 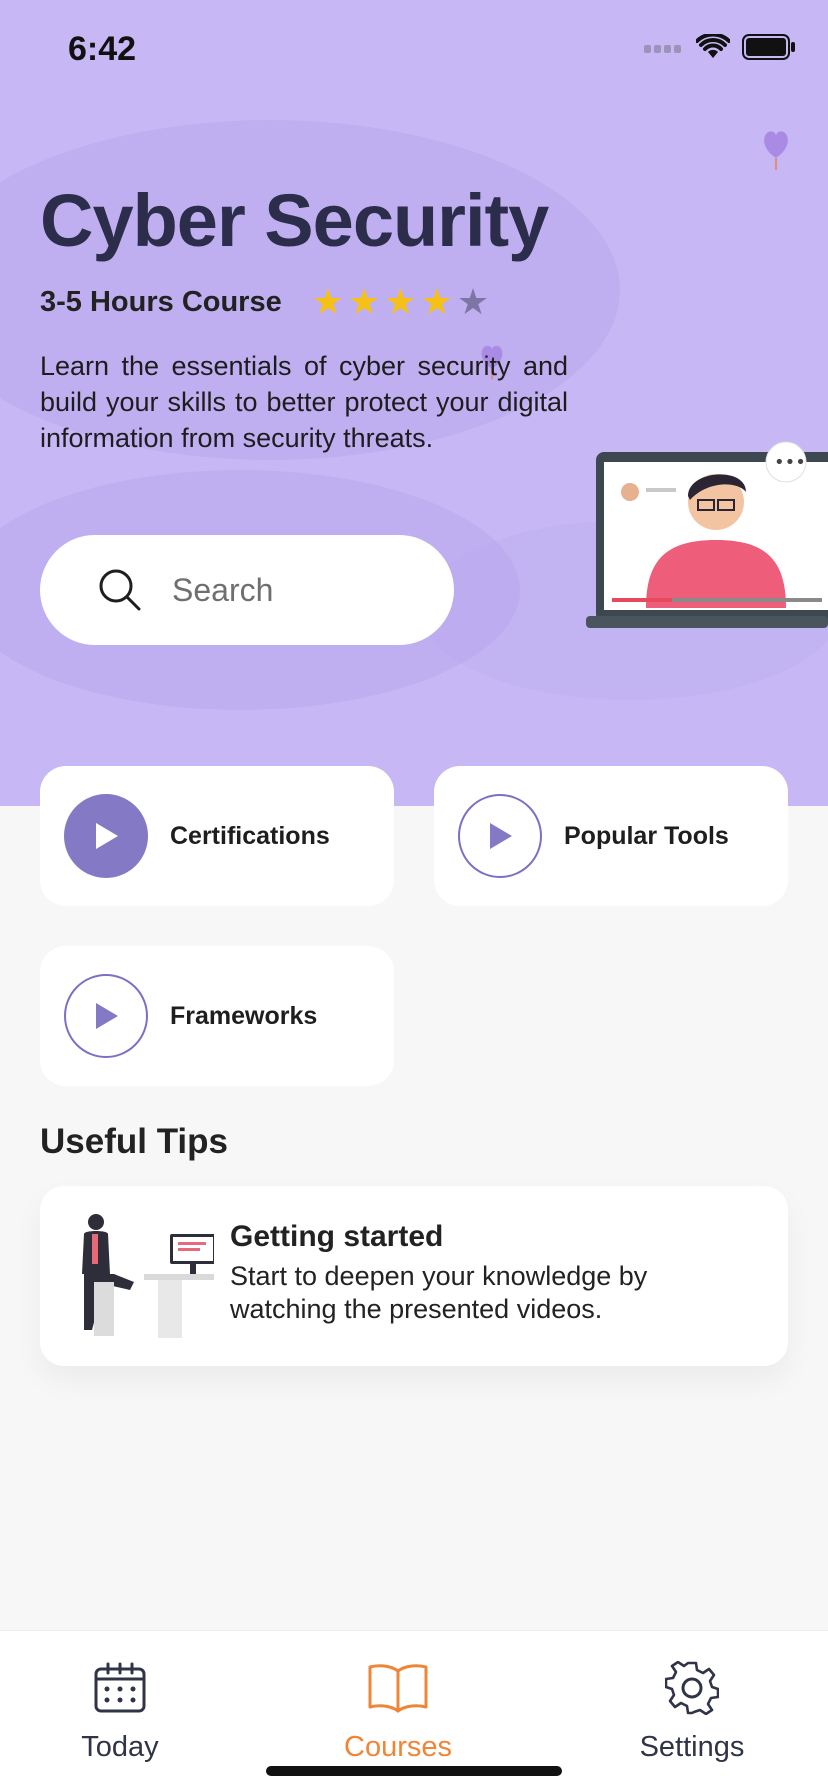 What do you see at coordinates (776, 150) in the screenshot?
I see `balloon-icon` at bounding box center [776, 150].